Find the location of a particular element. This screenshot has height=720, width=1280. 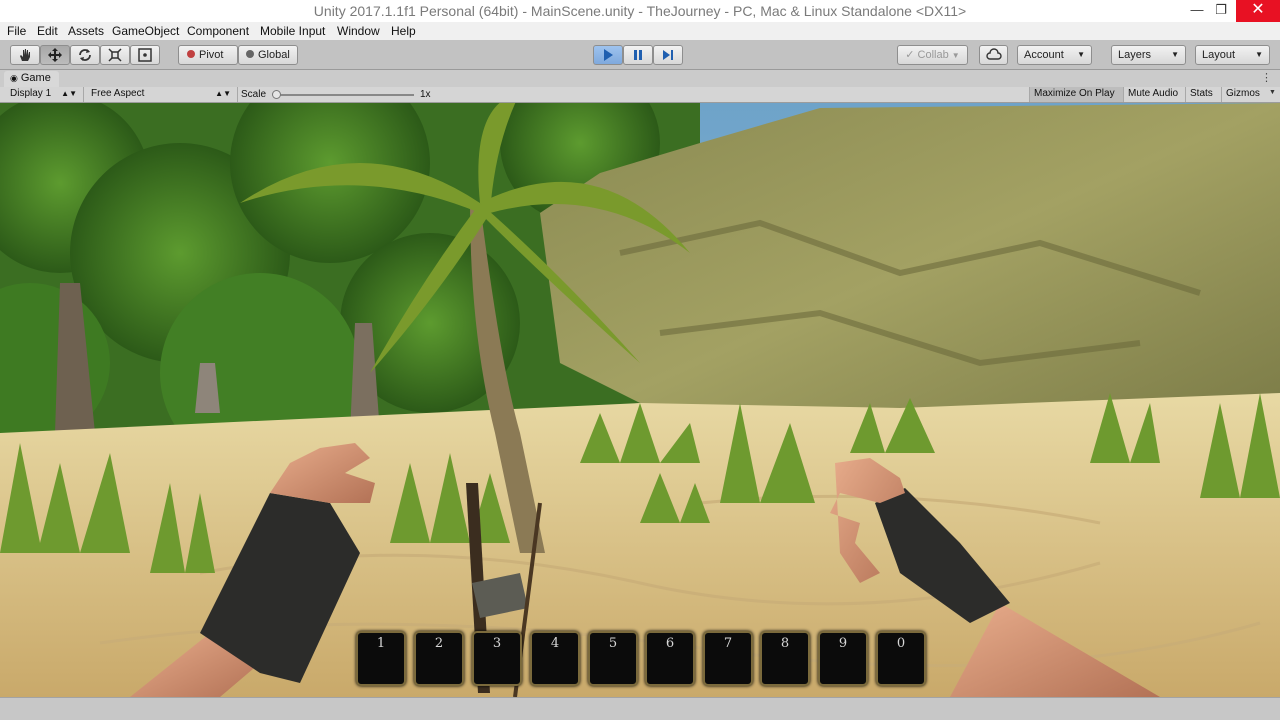

step-button is located at coordinates (668, 55).